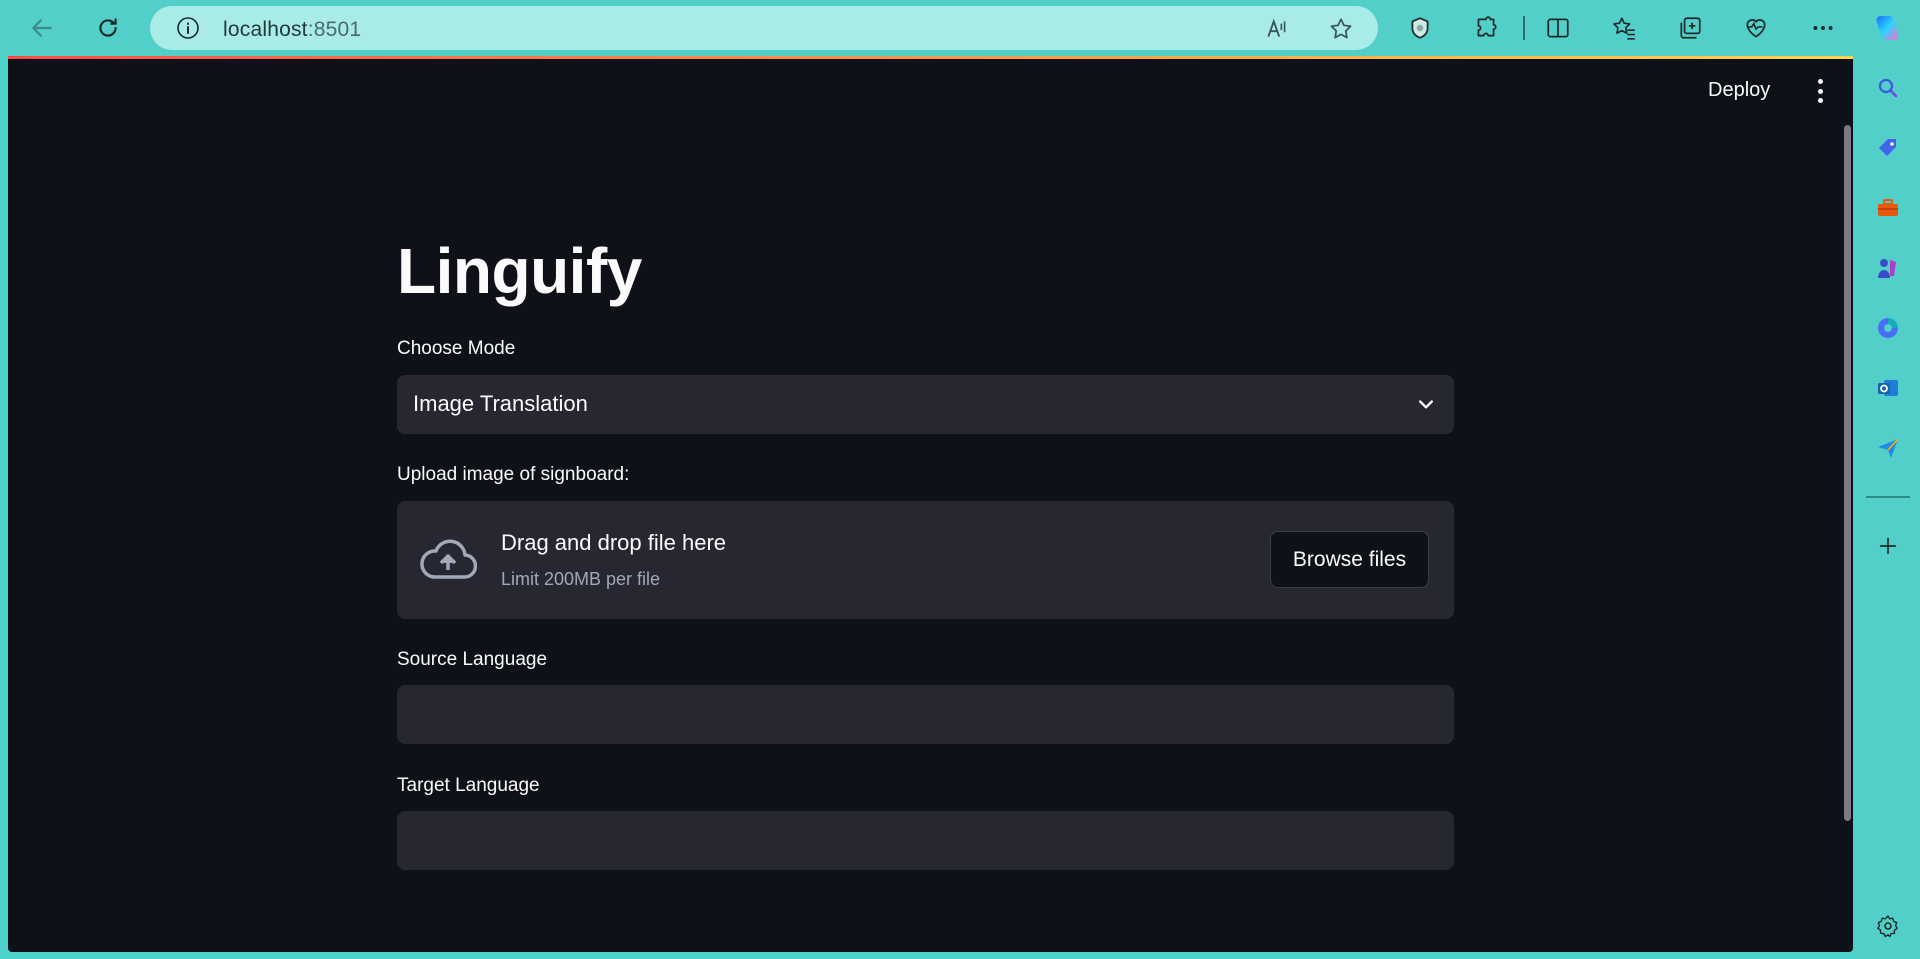 The width and height of the screenshot is (1920, 959). I want to click on read-aloud-icon, so click(1277, 31).